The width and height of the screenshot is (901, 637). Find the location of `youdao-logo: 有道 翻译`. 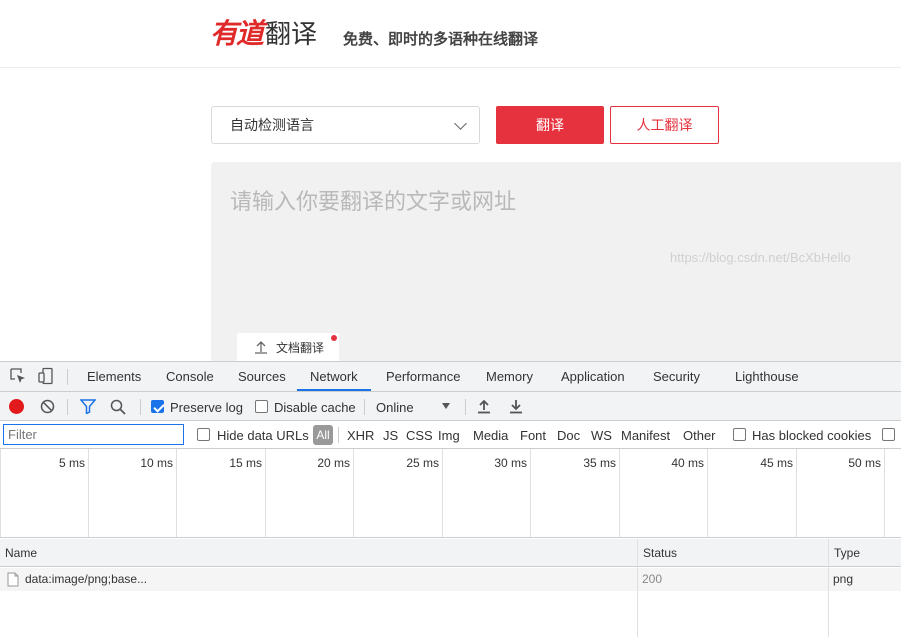

youdao-logo: 有道 翻译 is located at coordinates (263, 32).